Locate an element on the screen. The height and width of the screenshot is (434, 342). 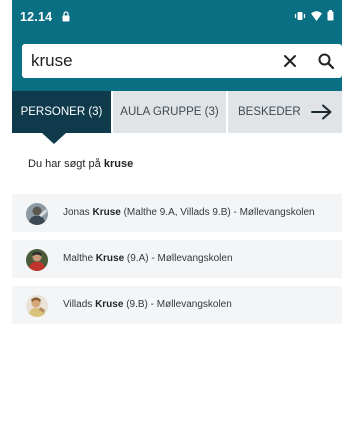
tab-label: AULA GRUPPE (3) is located at coordinates (169, 112).